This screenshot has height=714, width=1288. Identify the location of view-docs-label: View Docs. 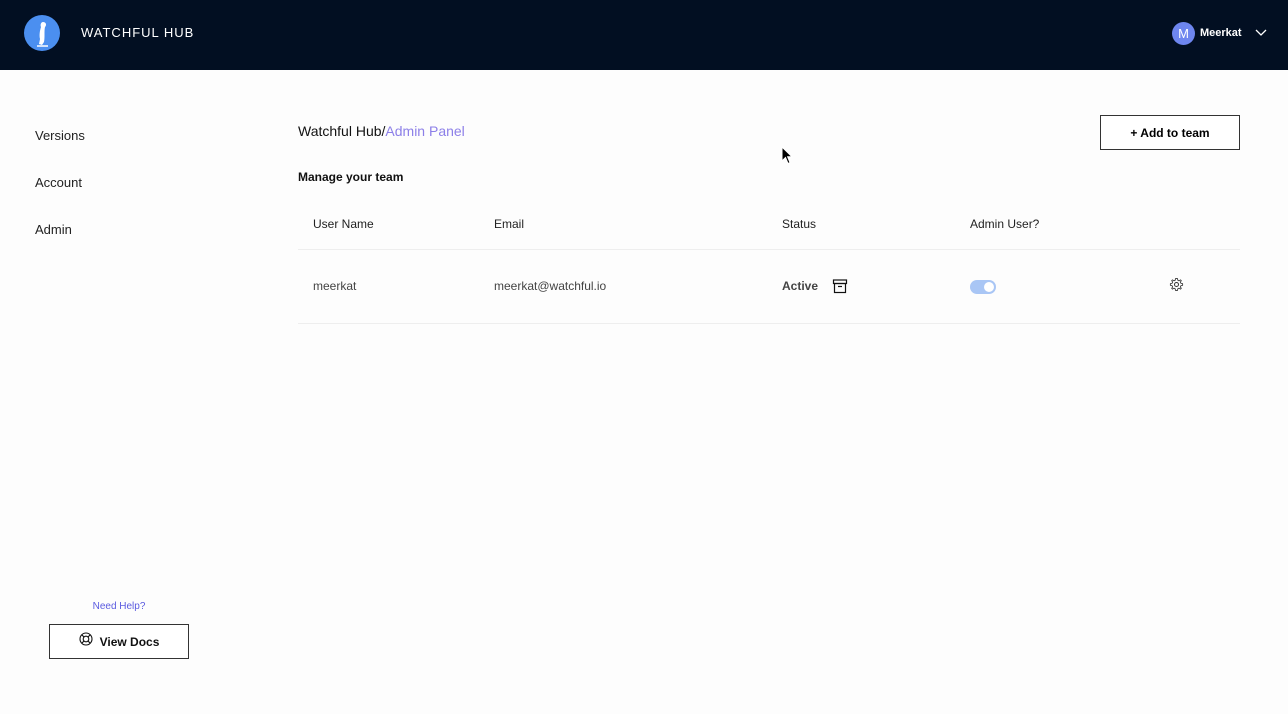
(129, 641).